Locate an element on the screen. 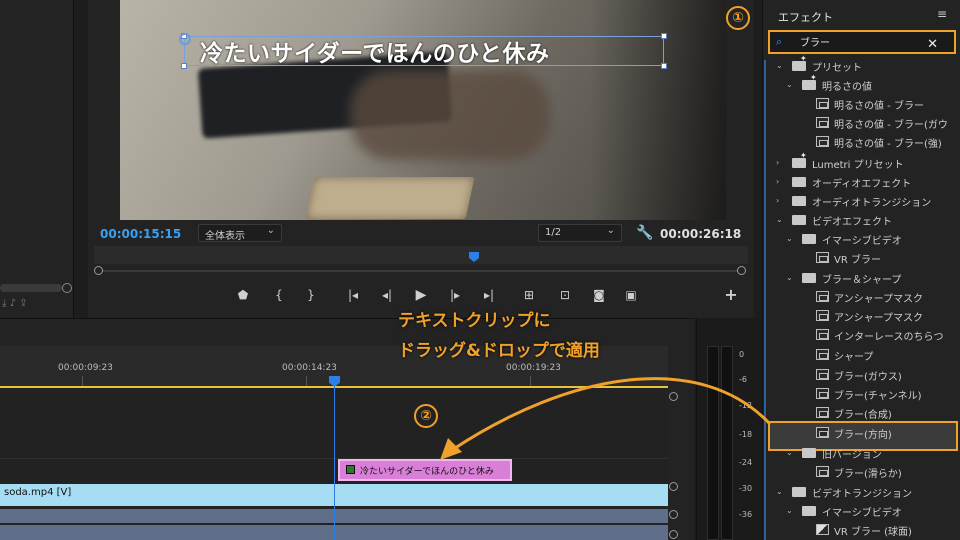 The width and height of the screenshot is (960, 540). scroll-handle-left is located at coordinates (98, 270).